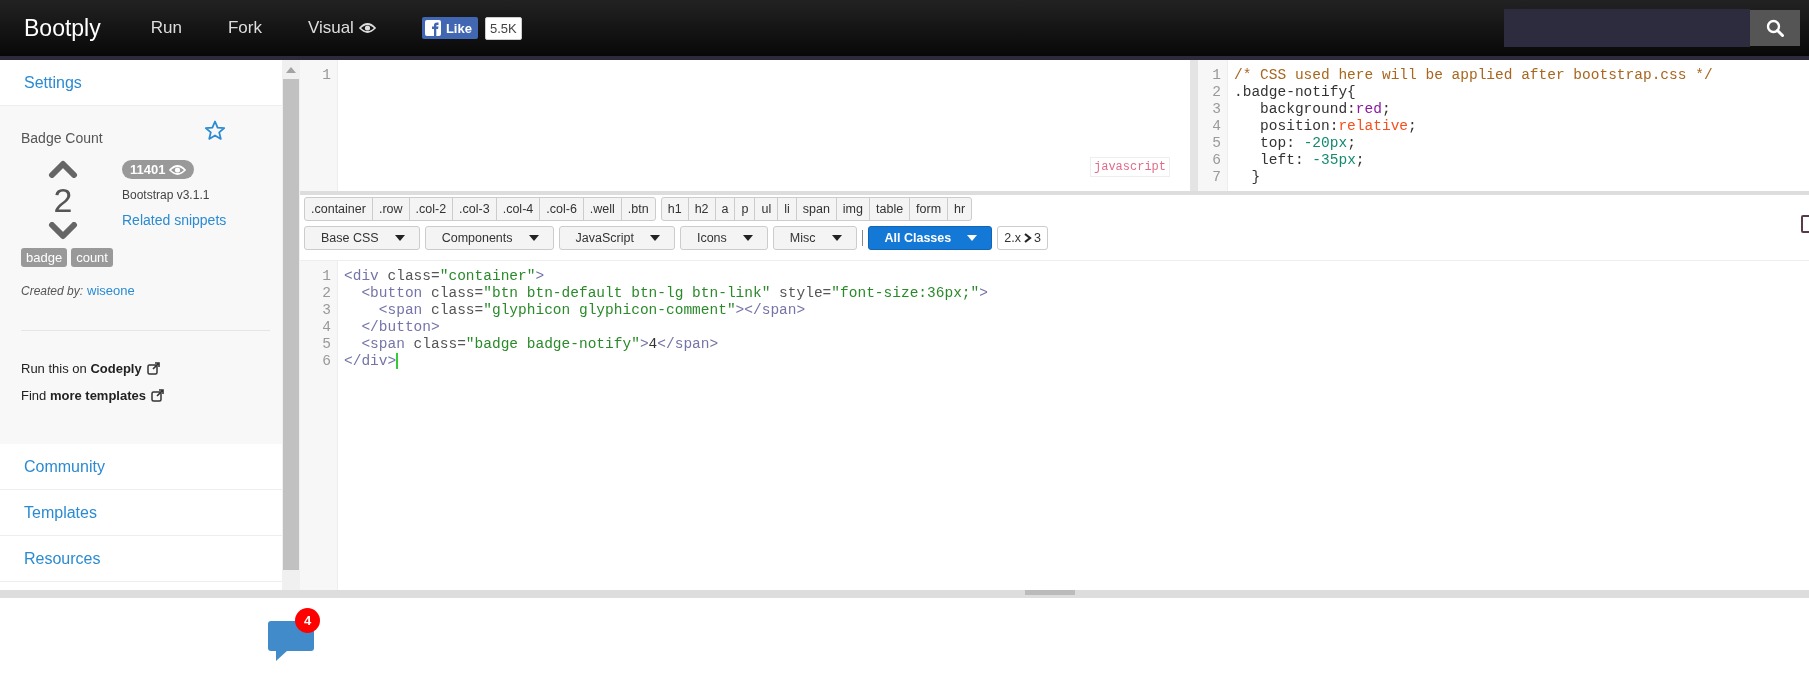  What do you see at coordinates (674, 209) in the screenshot?
I see `snippet-button: h1` at bounding box center [674, 209].